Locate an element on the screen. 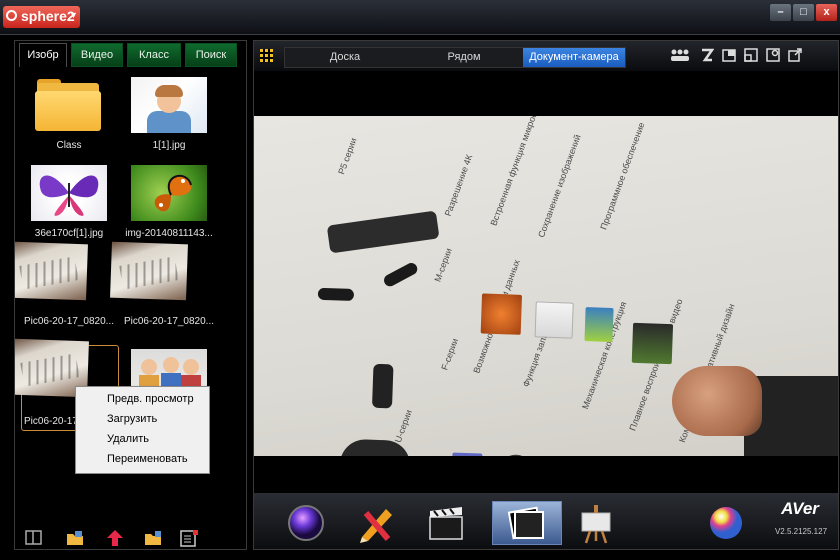 This screenshot has width=840, height=560. library-tabs: Изобр Видео Класс Поиск is located at coordinates (130, 54).